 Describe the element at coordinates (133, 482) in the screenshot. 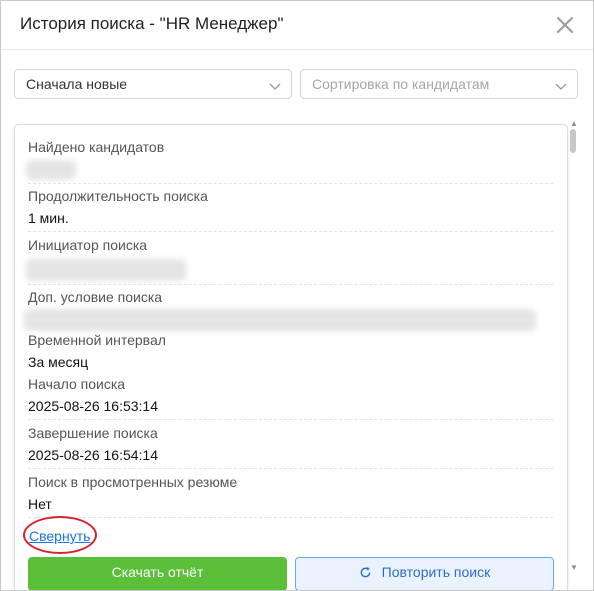

I see `viewed-resumes-label: Поиск в просмотренных резюме` at that location.